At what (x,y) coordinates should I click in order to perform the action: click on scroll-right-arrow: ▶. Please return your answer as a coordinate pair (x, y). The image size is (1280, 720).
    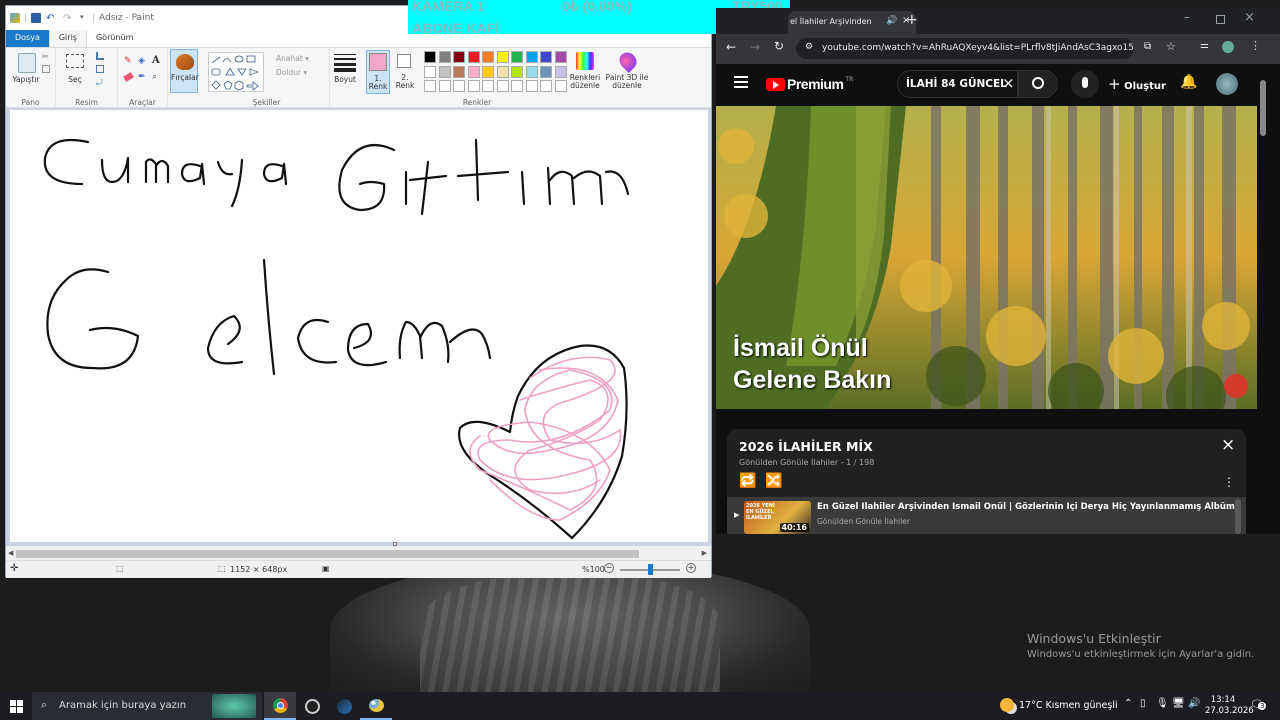
    Looking at the image, I should click on (704, 553).